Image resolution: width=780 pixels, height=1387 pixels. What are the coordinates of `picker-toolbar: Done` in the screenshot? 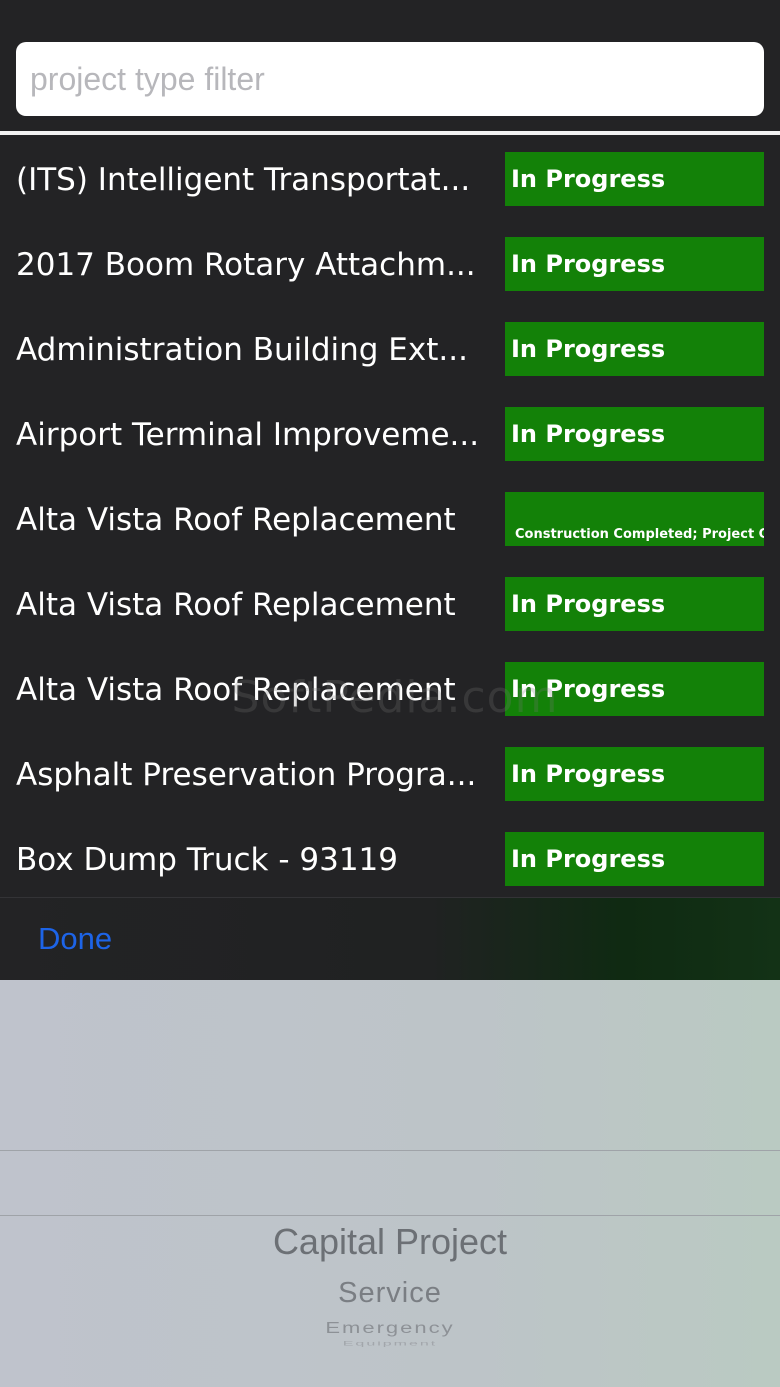 It's located at (390, 938).